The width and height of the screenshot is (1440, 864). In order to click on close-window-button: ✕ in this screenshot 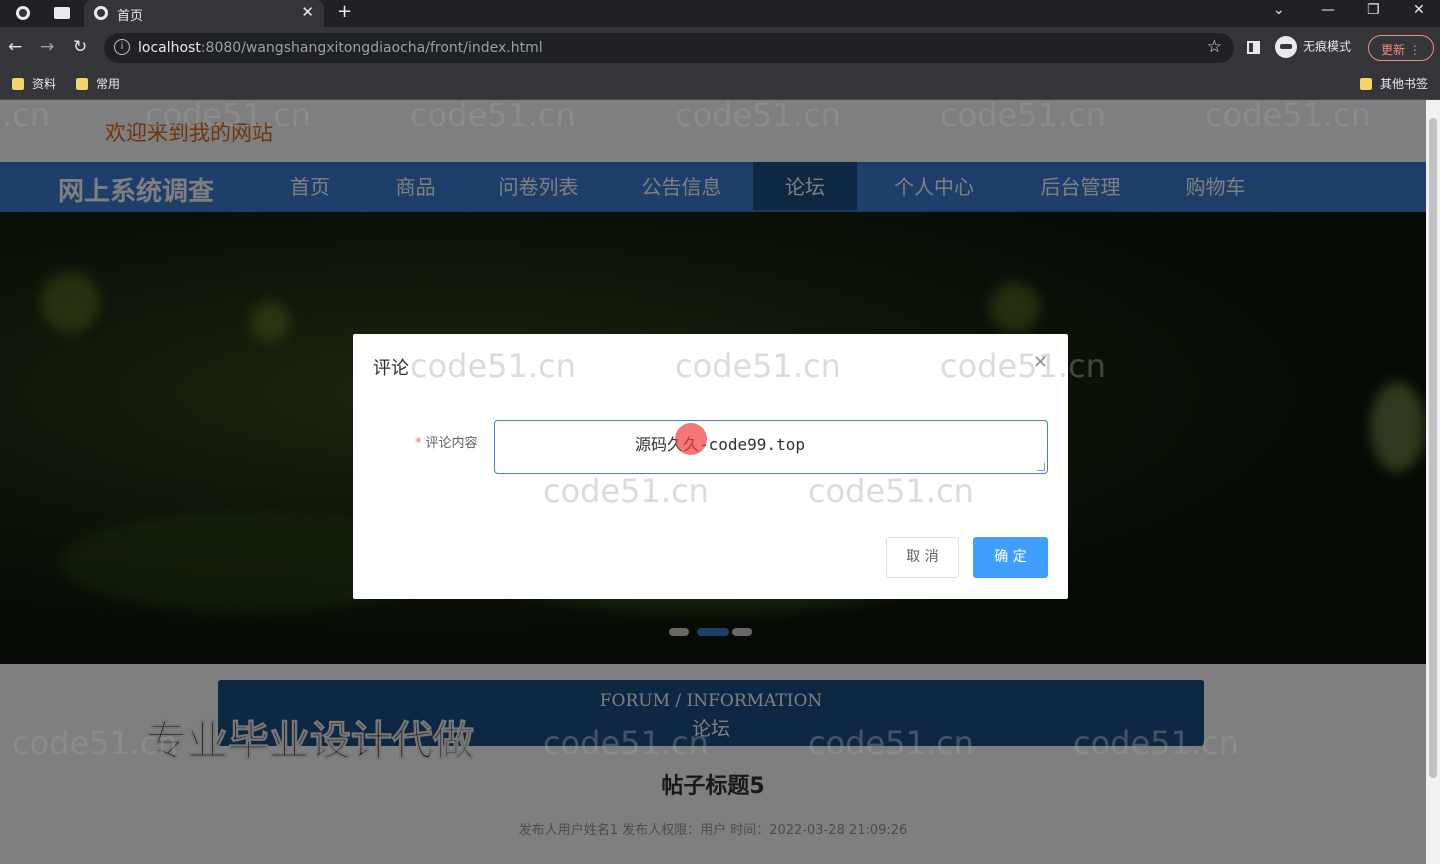, I will do `click(1419, 10)`.